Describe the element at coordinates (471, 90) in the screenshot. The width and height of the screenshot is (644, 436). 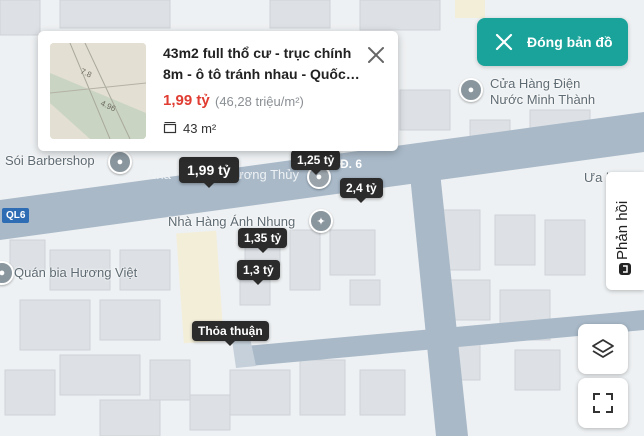
I see `store-pin-icon: ●` at that location.